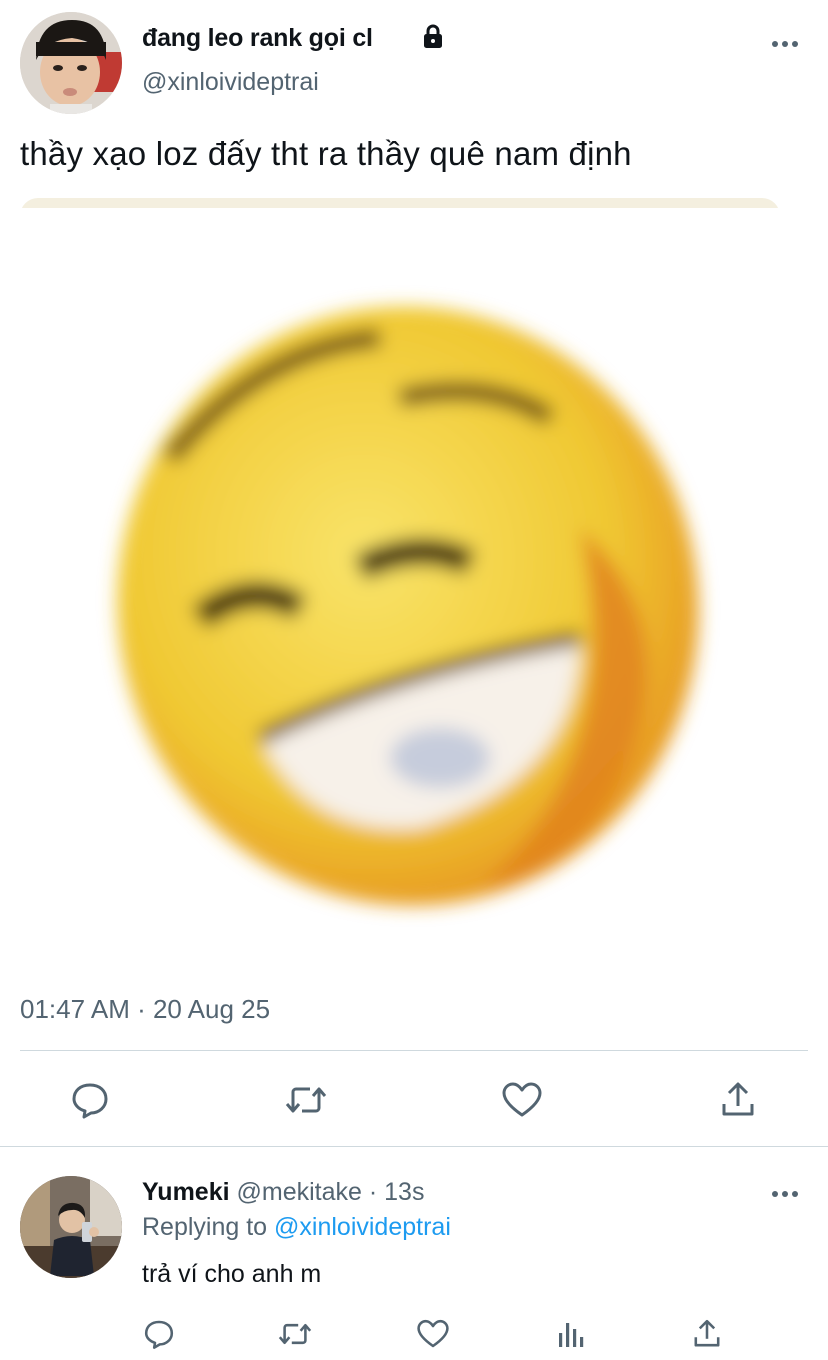  What do you see at coordinates (738, 1100) in the screenshot?
I see `share-icon` at bounding box center [738, 1100].